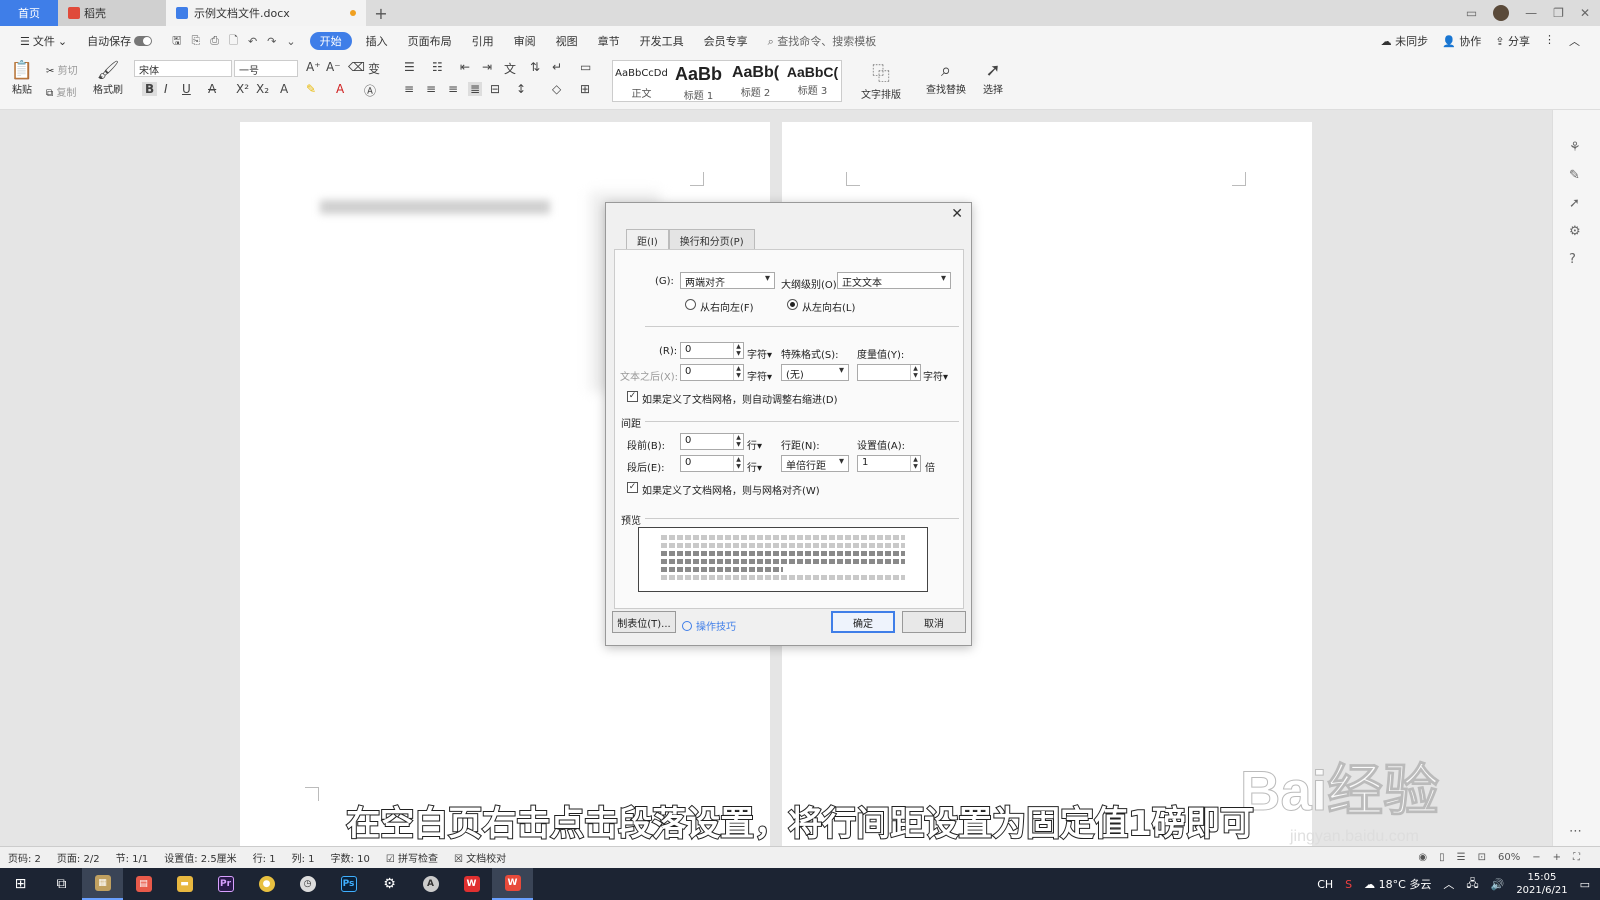 This screenshot has height=900, width=1600. Describe the element at coordinates (233, 41) in the screenshot. I see `print-preview-icon: 🗋` at that location.